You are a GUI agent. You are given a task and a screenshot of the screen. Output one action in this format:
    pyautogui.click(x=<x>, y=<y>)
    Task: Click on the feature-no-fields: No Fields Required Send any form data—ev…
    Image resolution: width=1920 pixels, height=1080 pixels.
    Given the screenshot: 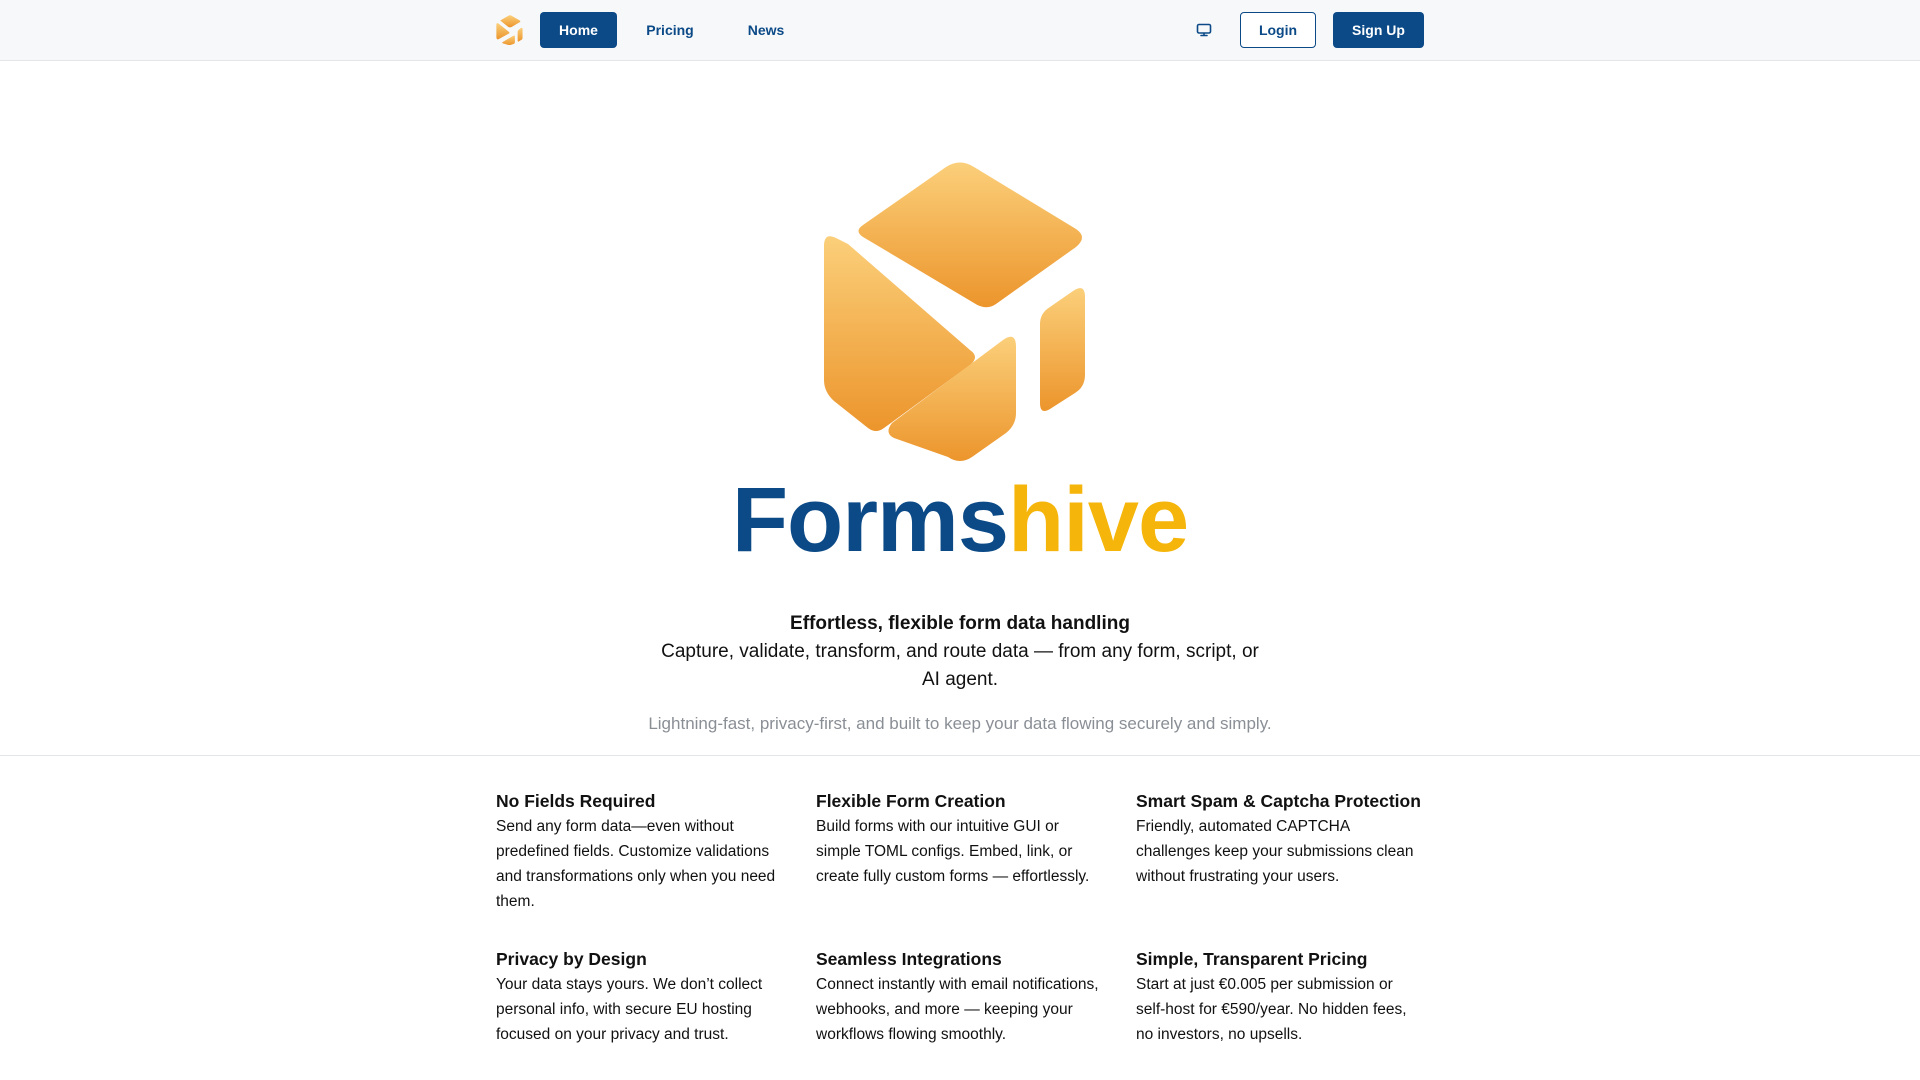 What is the action you would take?
    pyautogui.click(x=641, y=851)
    